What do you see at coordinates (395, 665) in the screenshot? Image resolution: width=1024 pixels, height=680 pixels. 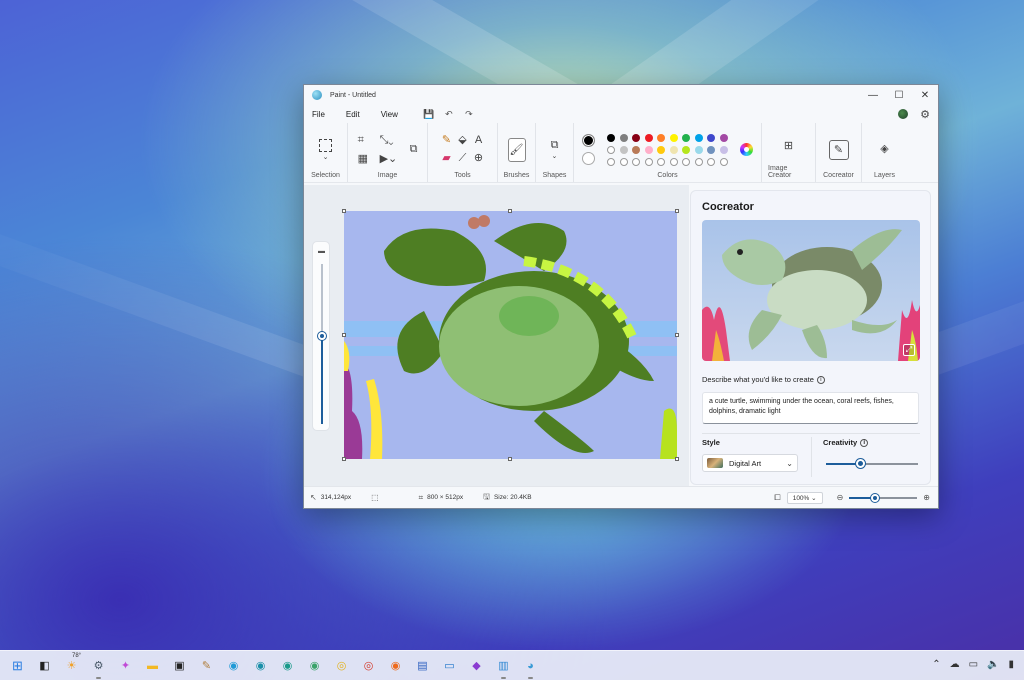 I see `firefox-icon: ◉` at bounding box center [395, 665].